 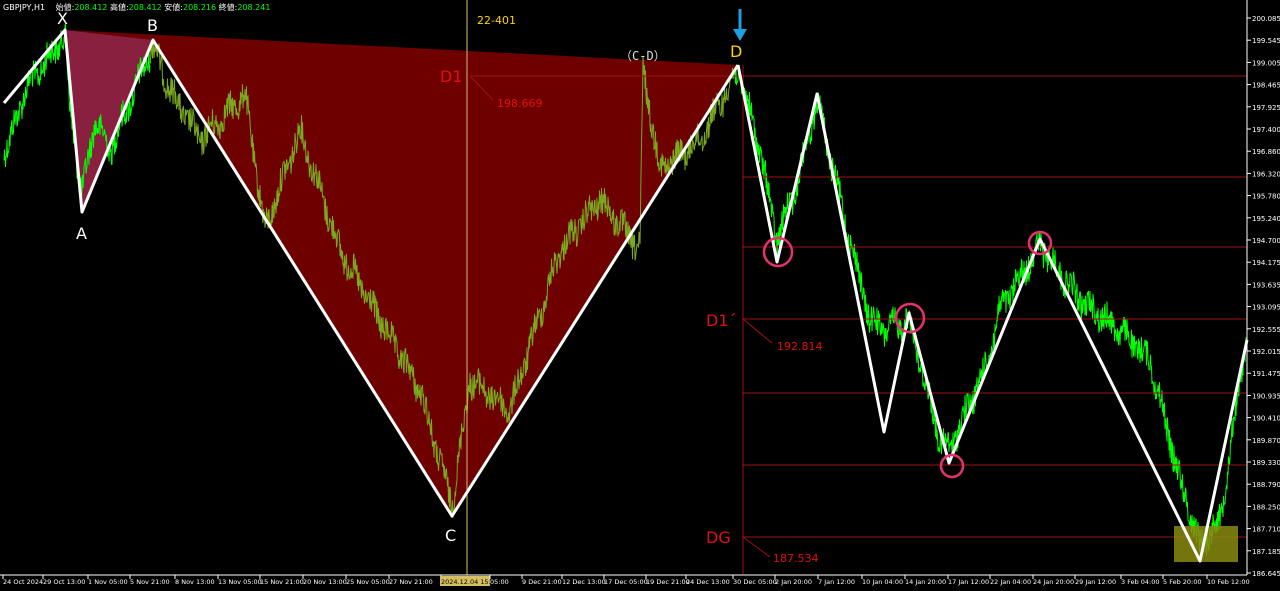 I want to click on x-axis-tick-label: 24 Dec 13:00, so click(x=708, y=582).